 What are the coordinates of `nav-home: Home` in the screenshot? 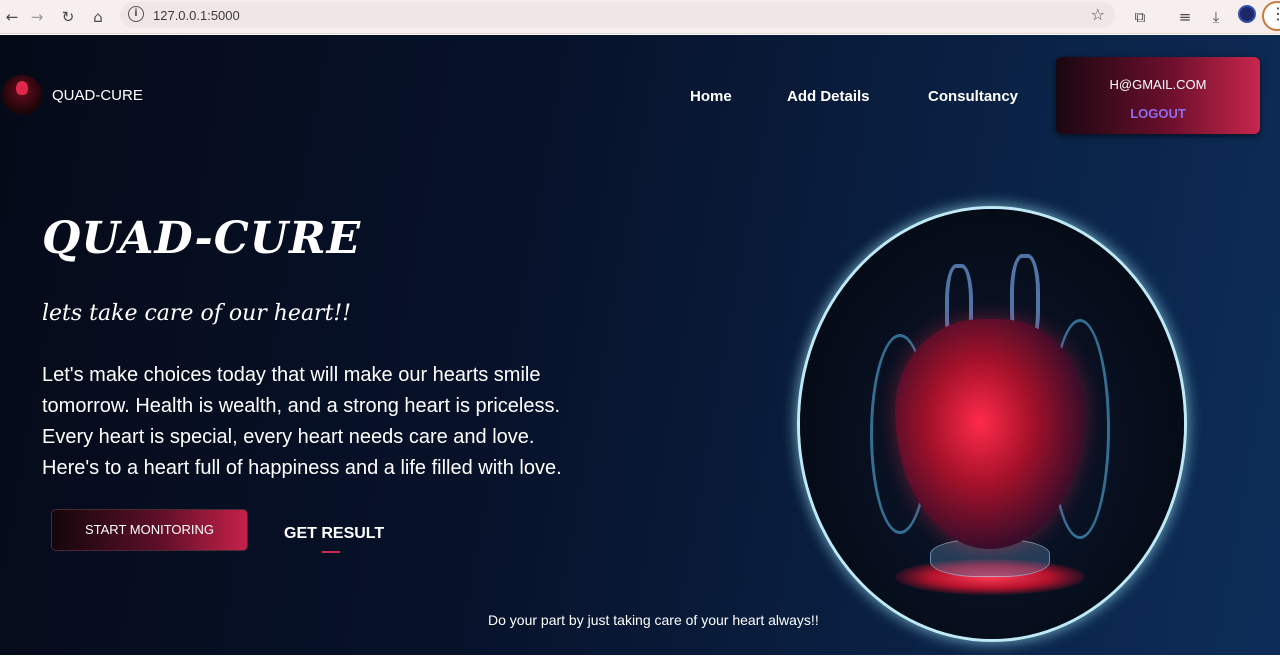 It's located at (711, 96).